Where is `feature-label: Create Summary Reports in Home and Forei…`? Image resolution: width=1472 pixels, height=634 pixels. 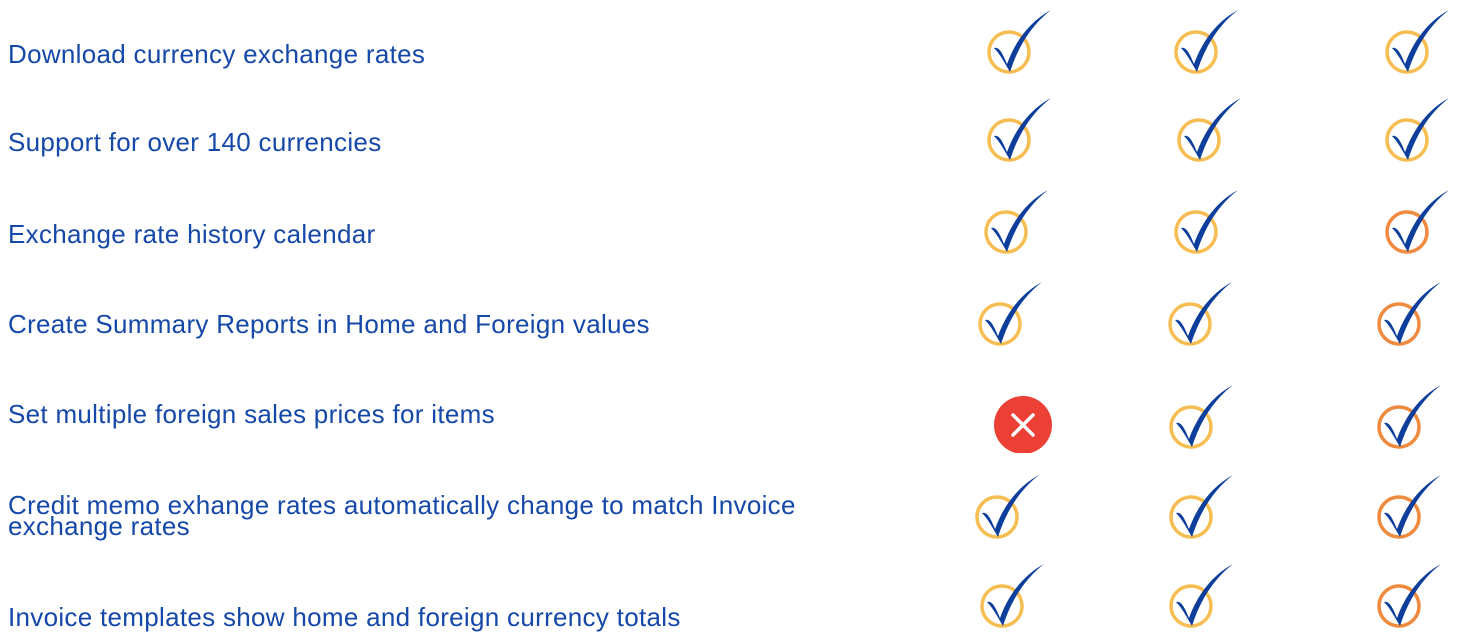 feature-label: Create Summary Reports in Home and Forei… is located at coordinates (329, 324).